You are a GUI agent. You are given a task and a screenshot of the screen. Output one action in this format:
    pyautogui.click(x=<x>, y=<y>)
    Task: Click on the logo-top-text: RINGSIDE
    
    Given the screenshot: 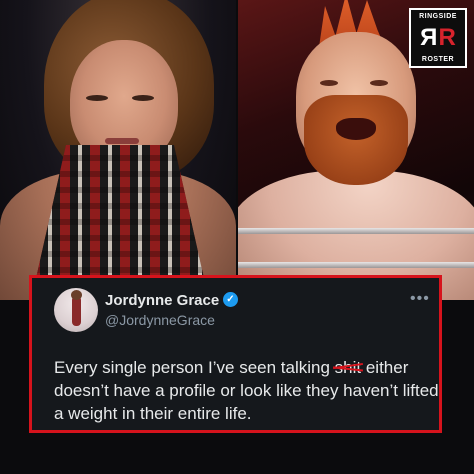 What is the action you would take?
    pyautogui.click(x=438, y=16)
    